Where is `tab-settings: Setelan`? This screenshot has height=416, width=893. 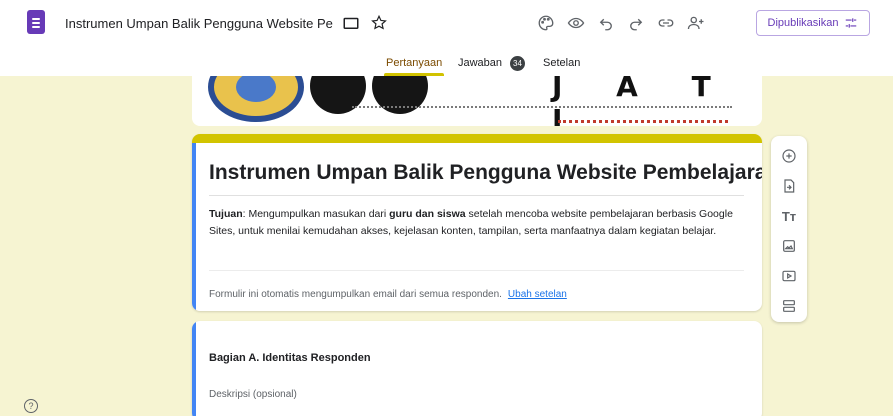 tab-settings: Setelan is located at coordinates (561, 63).